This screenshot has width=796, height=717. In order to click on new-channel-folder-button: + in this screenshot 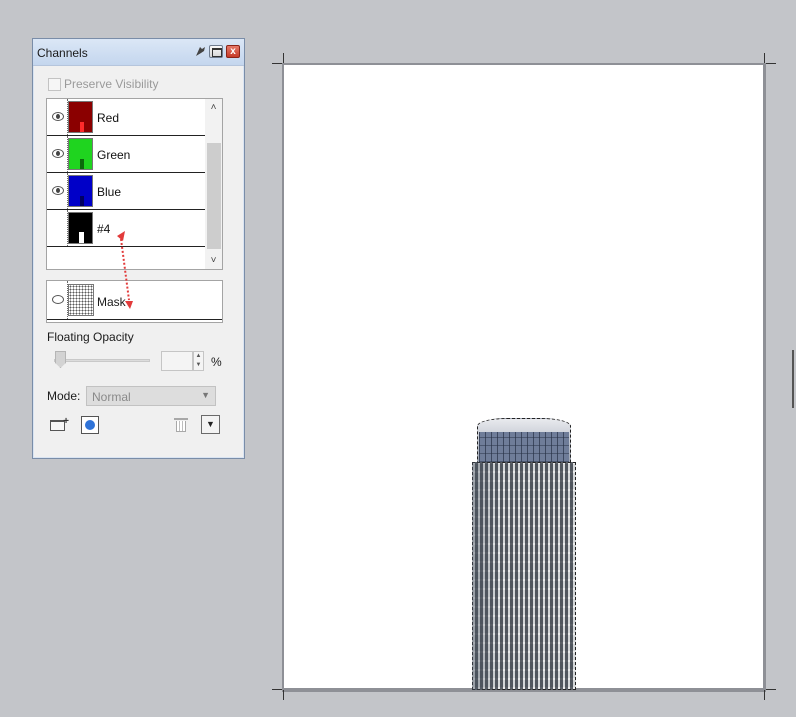, I will do `click(59, 425)`.